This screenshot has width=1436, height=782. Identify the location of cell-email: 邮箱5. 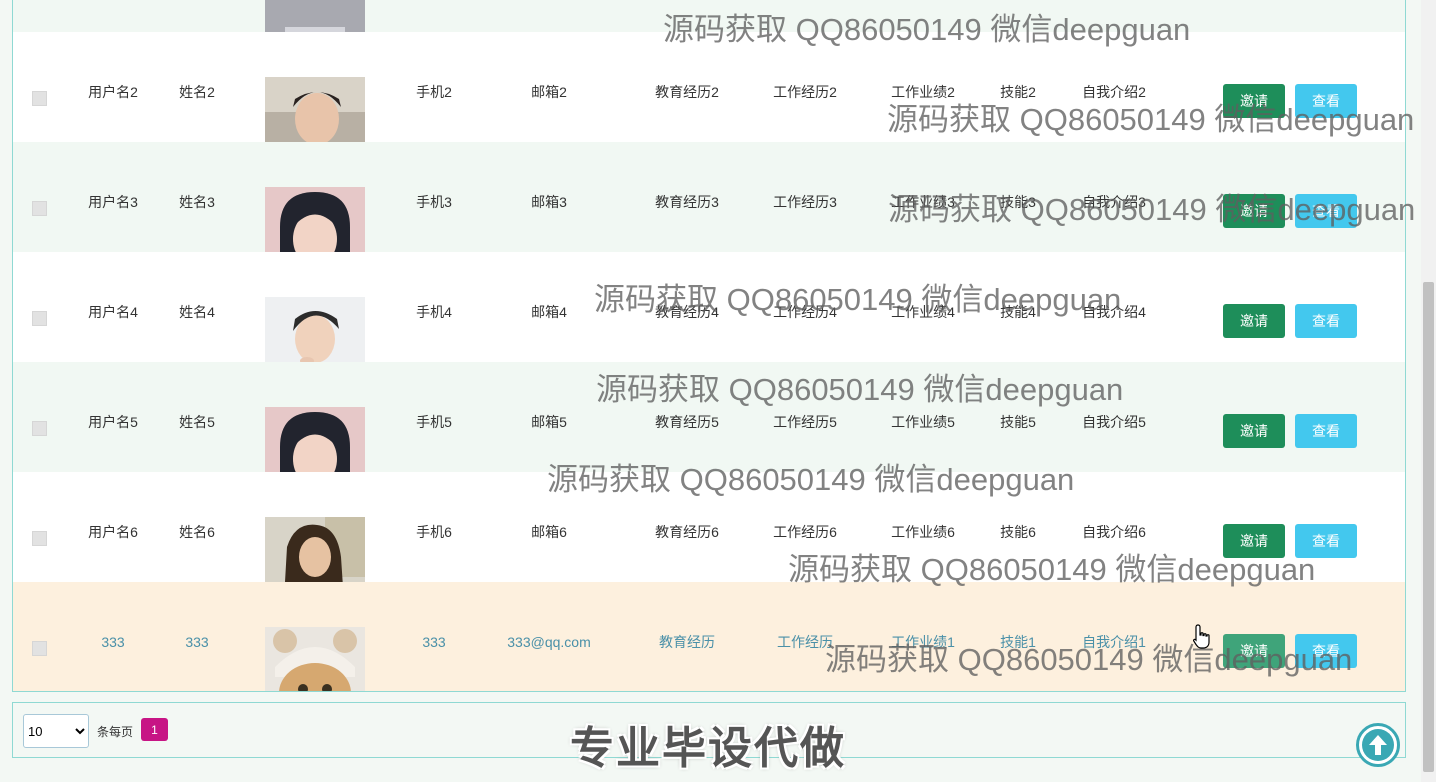
(549, 422).